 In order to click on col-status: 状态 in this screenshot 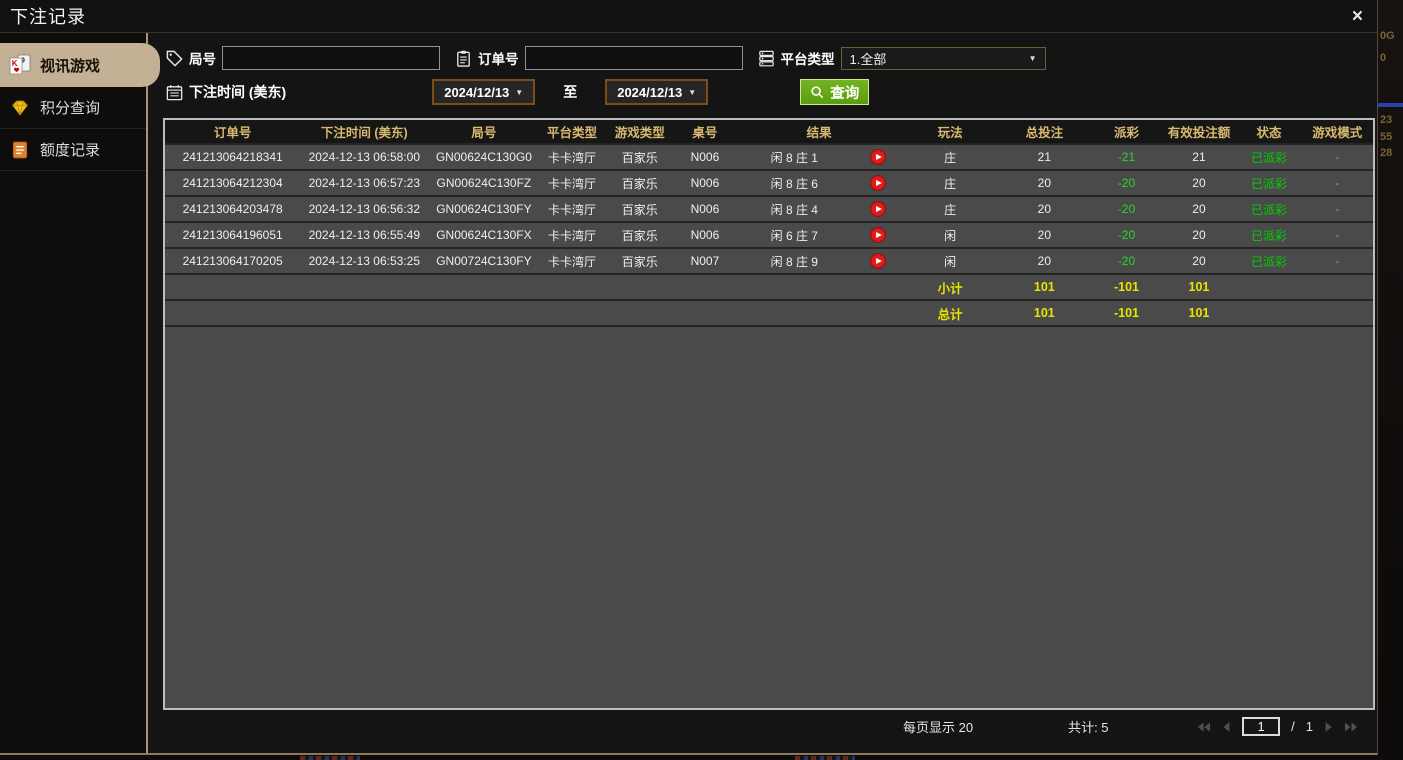, I will do `click(1269, 132)`.